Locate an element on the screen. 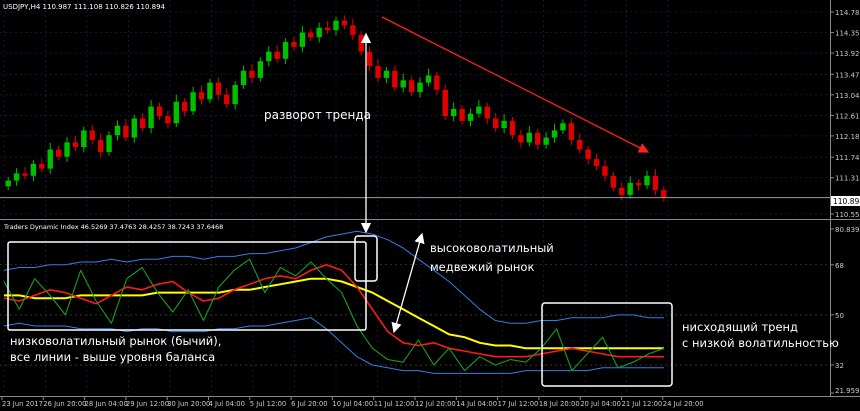 Image resolution: width=860 pixels, height=411 pixels. time-tick-label: 26 Jun 20:00 is located at coordinates (64, 404).